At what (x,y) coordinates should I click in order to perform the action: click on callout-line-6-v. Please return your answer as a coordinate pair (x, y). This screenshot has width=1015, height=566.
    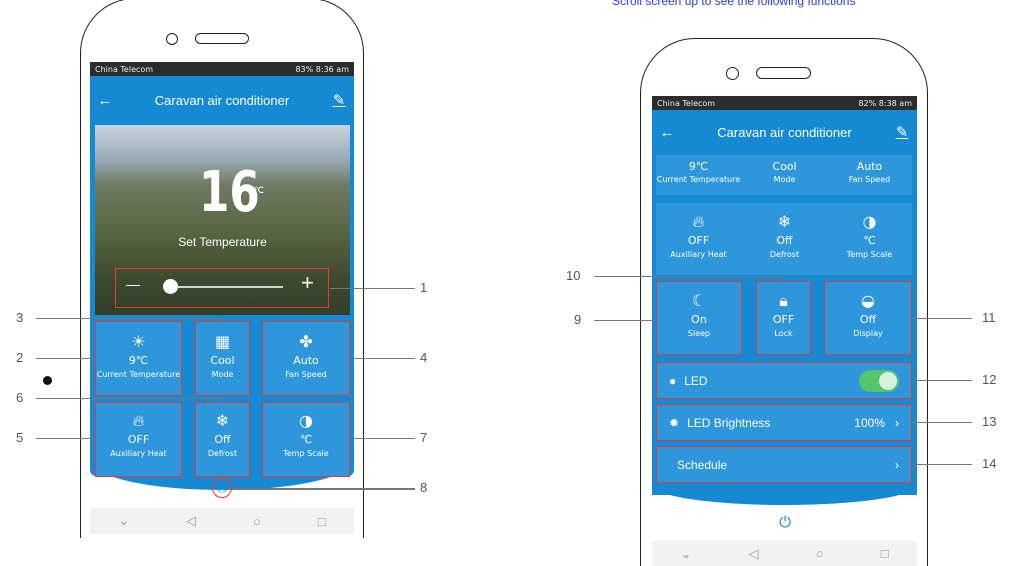
    Looking at the image, I should click on (222, 400).